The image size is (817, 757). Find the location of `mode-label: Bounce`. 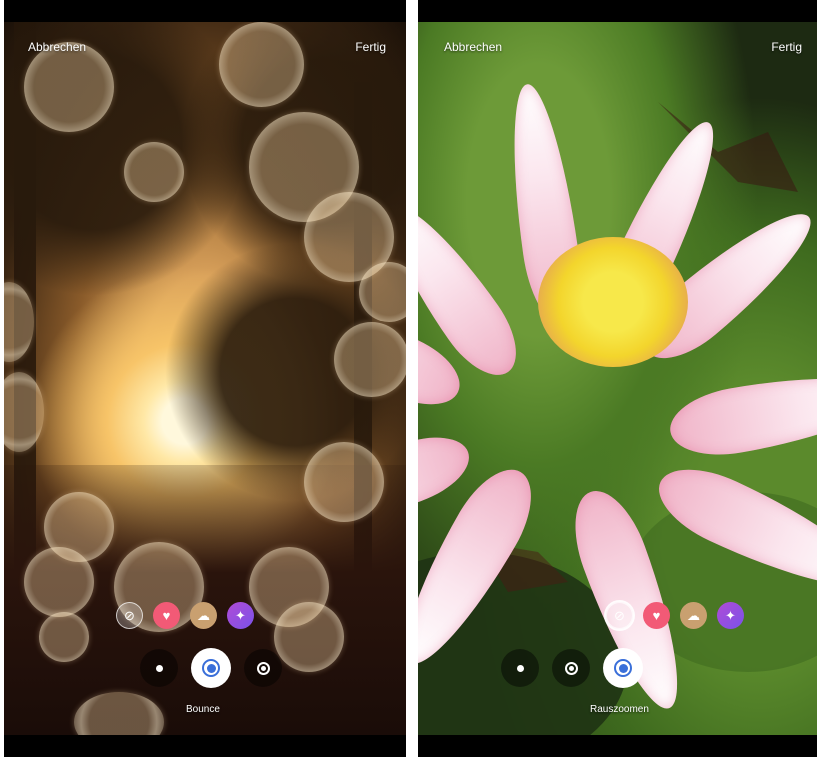

mode-label: Bounce is located at coordinates (203, 709).